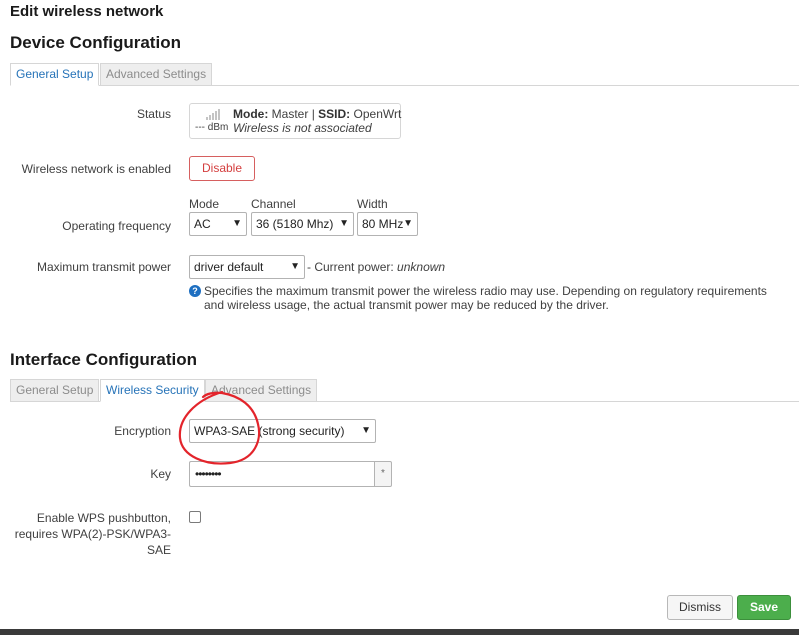 The image size is (799, 635). I want to click on status-label: Status, so click(153, 114).